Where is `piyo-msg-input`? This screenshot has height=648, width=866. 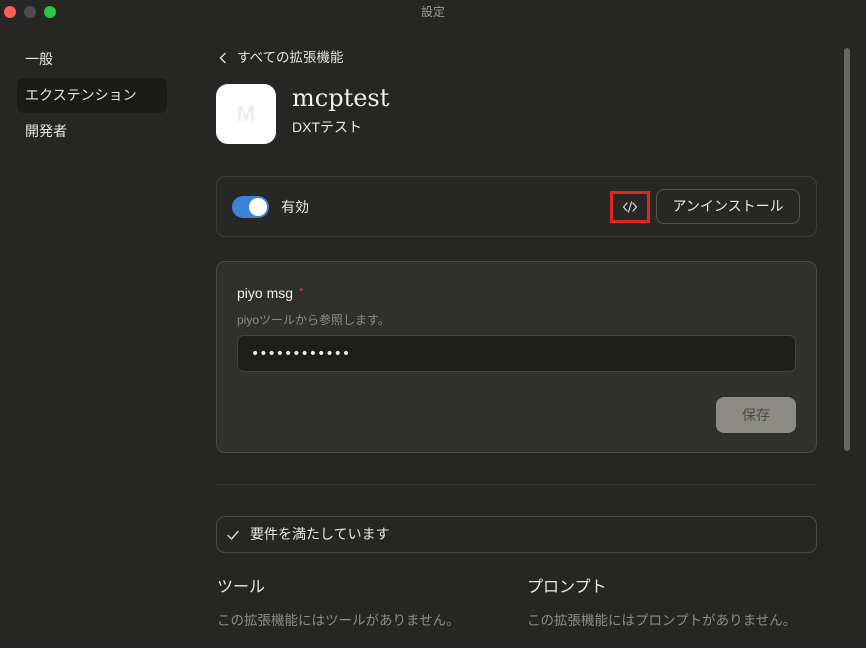
piyo-msg-input is located at coordinates (516, 353).